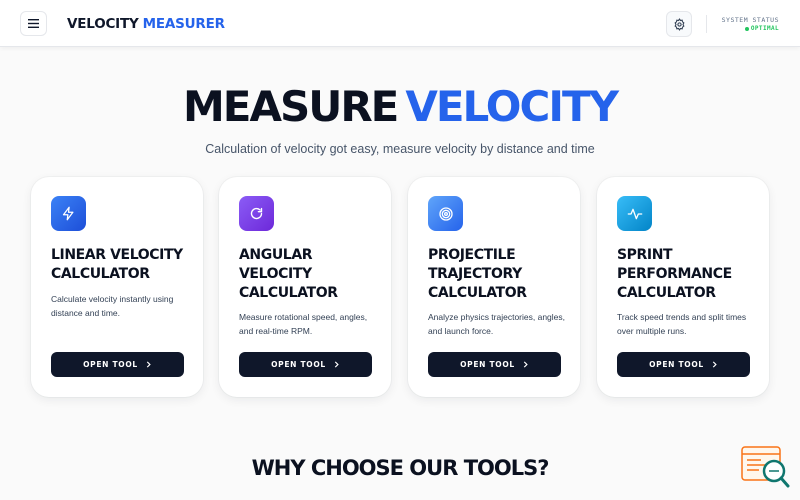 The height and width of the screenshot is (500, 800). What do you see at coordinates (288, 274) in the screenshot?
I see `card-title: ANGULAR VELOCITY CALCULATOR` at bounding box center [288, 274].